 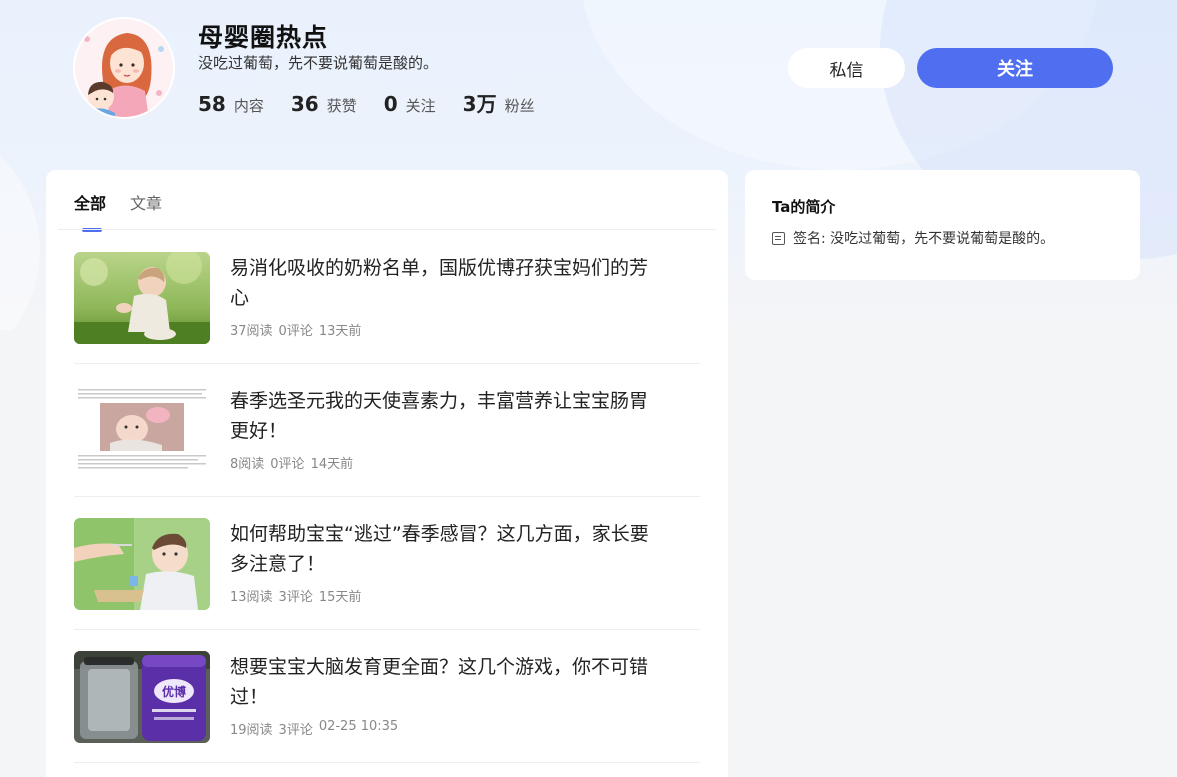 I want to click on tabs-divider, so click(x=387, y=229).